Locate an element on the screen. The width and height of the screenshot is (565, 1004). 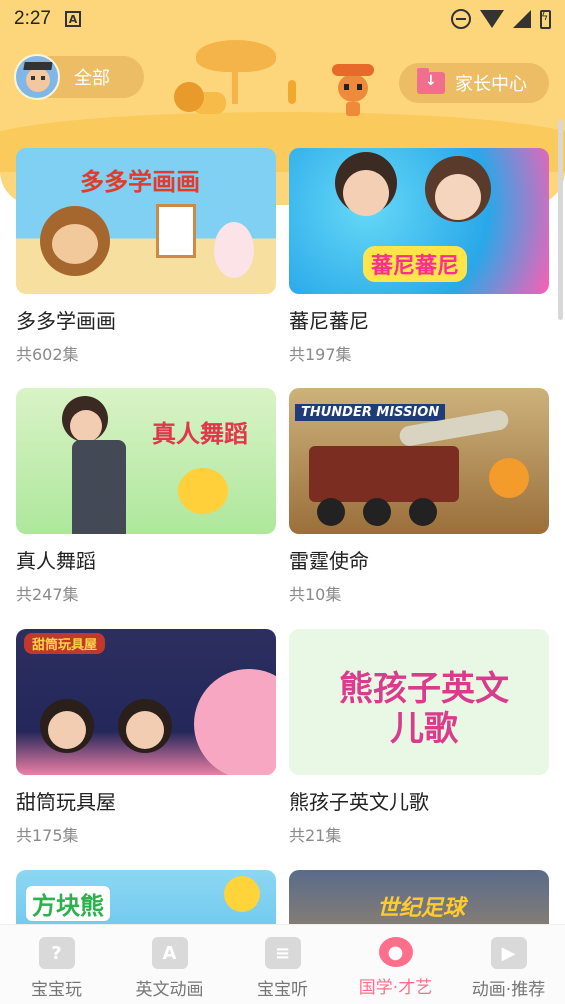
thumbnail: 熊孩子英文儿歌 is located at coordinates (419, 702).